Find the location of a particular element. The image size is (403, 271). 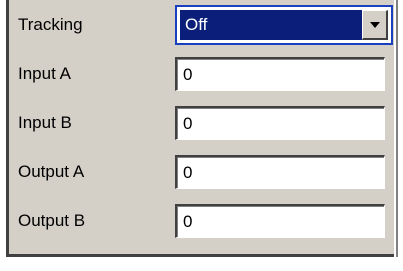

output-a-value: 0 is located at coordinates (188, 172).